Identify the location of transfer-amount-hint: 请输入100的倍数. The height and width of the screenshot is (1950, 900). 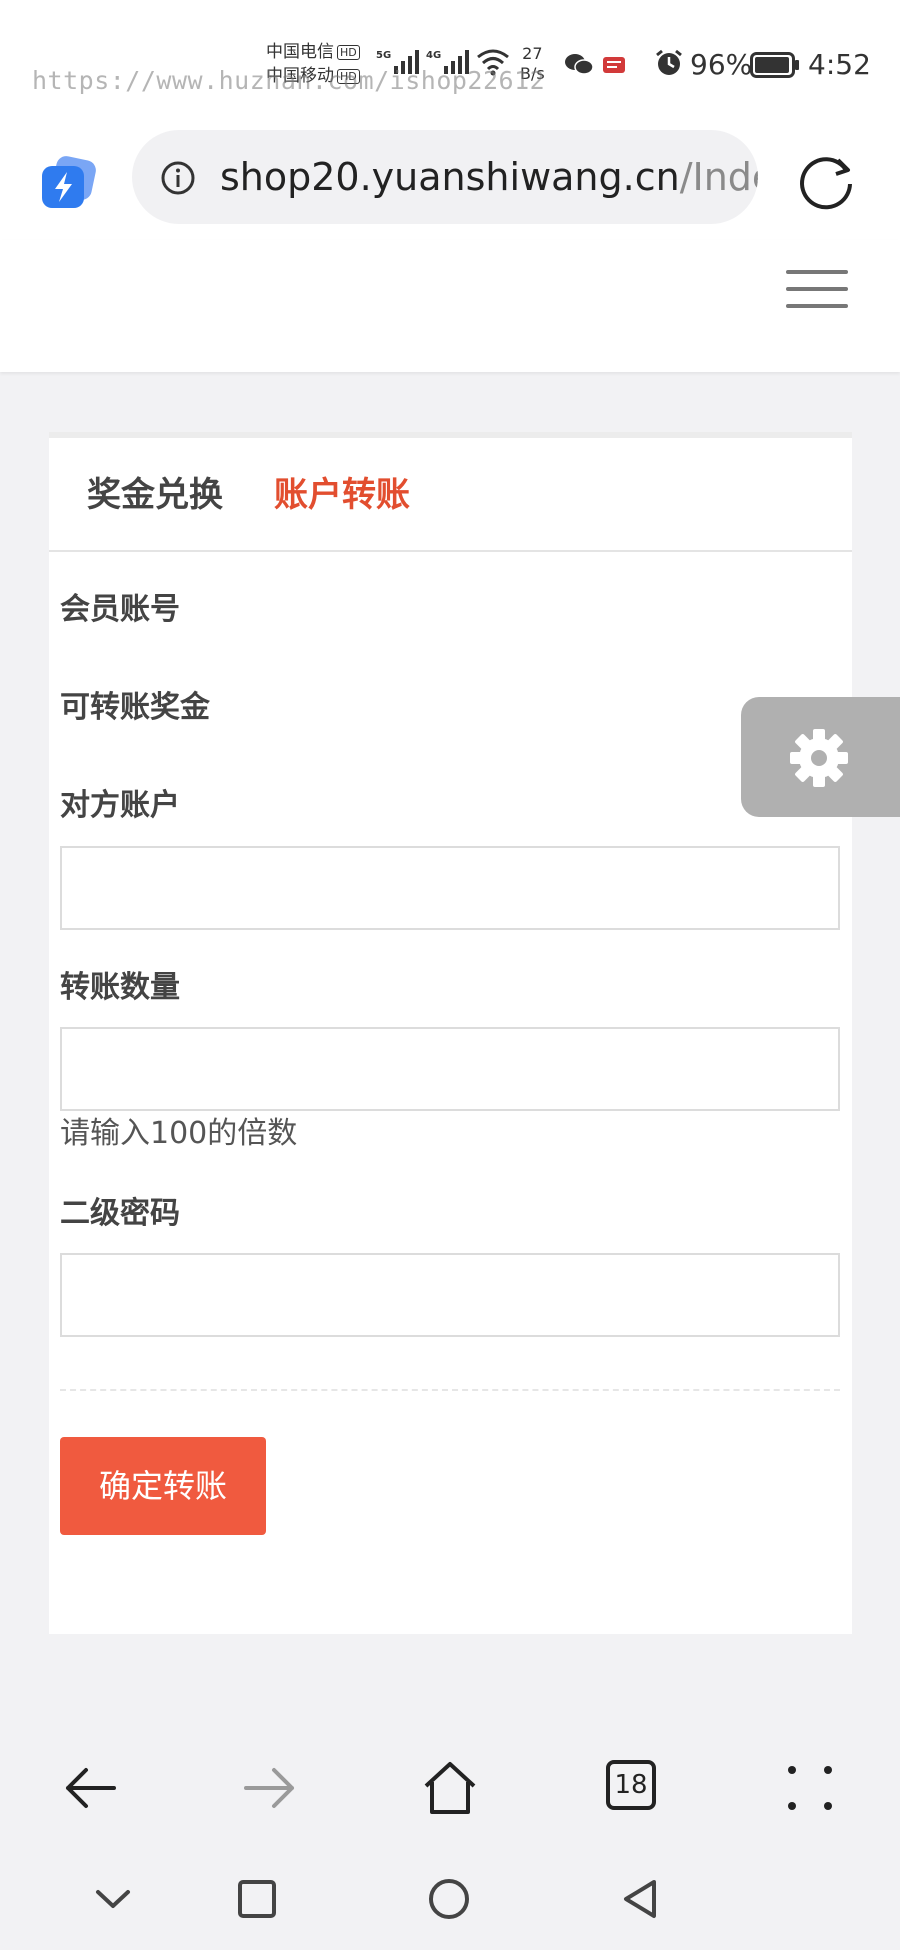
(179, 1133).